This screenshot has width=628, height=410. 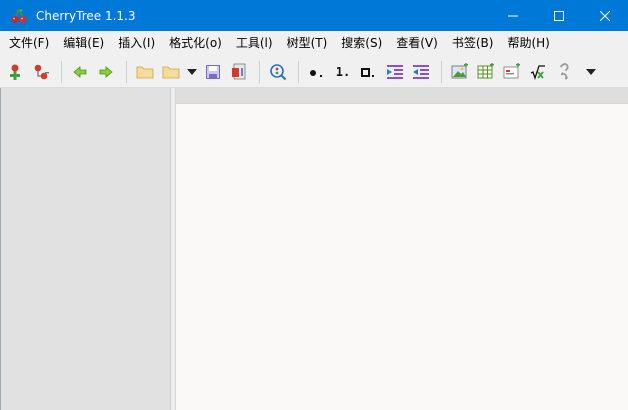 I want to click on find-button, so click(x=278, y=72).